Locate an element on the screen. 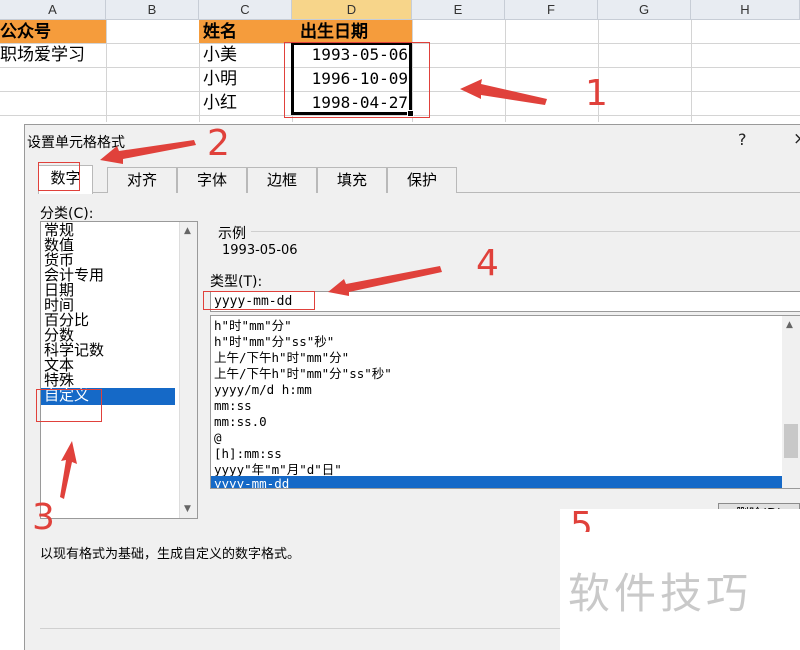 The height and width of the screenshot is (650, 800). format-item: h"时"mm"分"ss"秒" is located at coordinates (497, 342).